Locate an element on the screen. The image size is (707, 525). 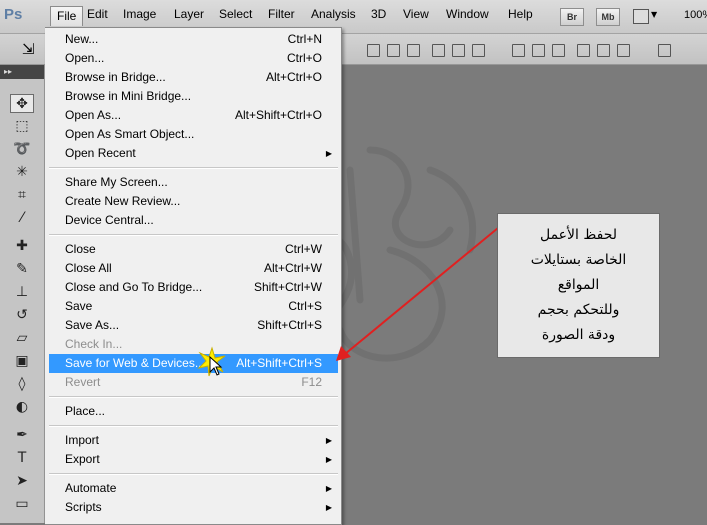
callout-line: وللتحكم بحجم is located at coordinates (578, 310).